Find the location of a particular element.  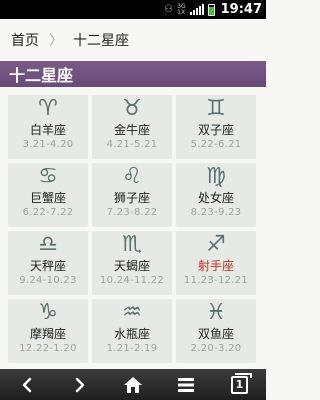

home-icon is located at coordinates (132, 384).